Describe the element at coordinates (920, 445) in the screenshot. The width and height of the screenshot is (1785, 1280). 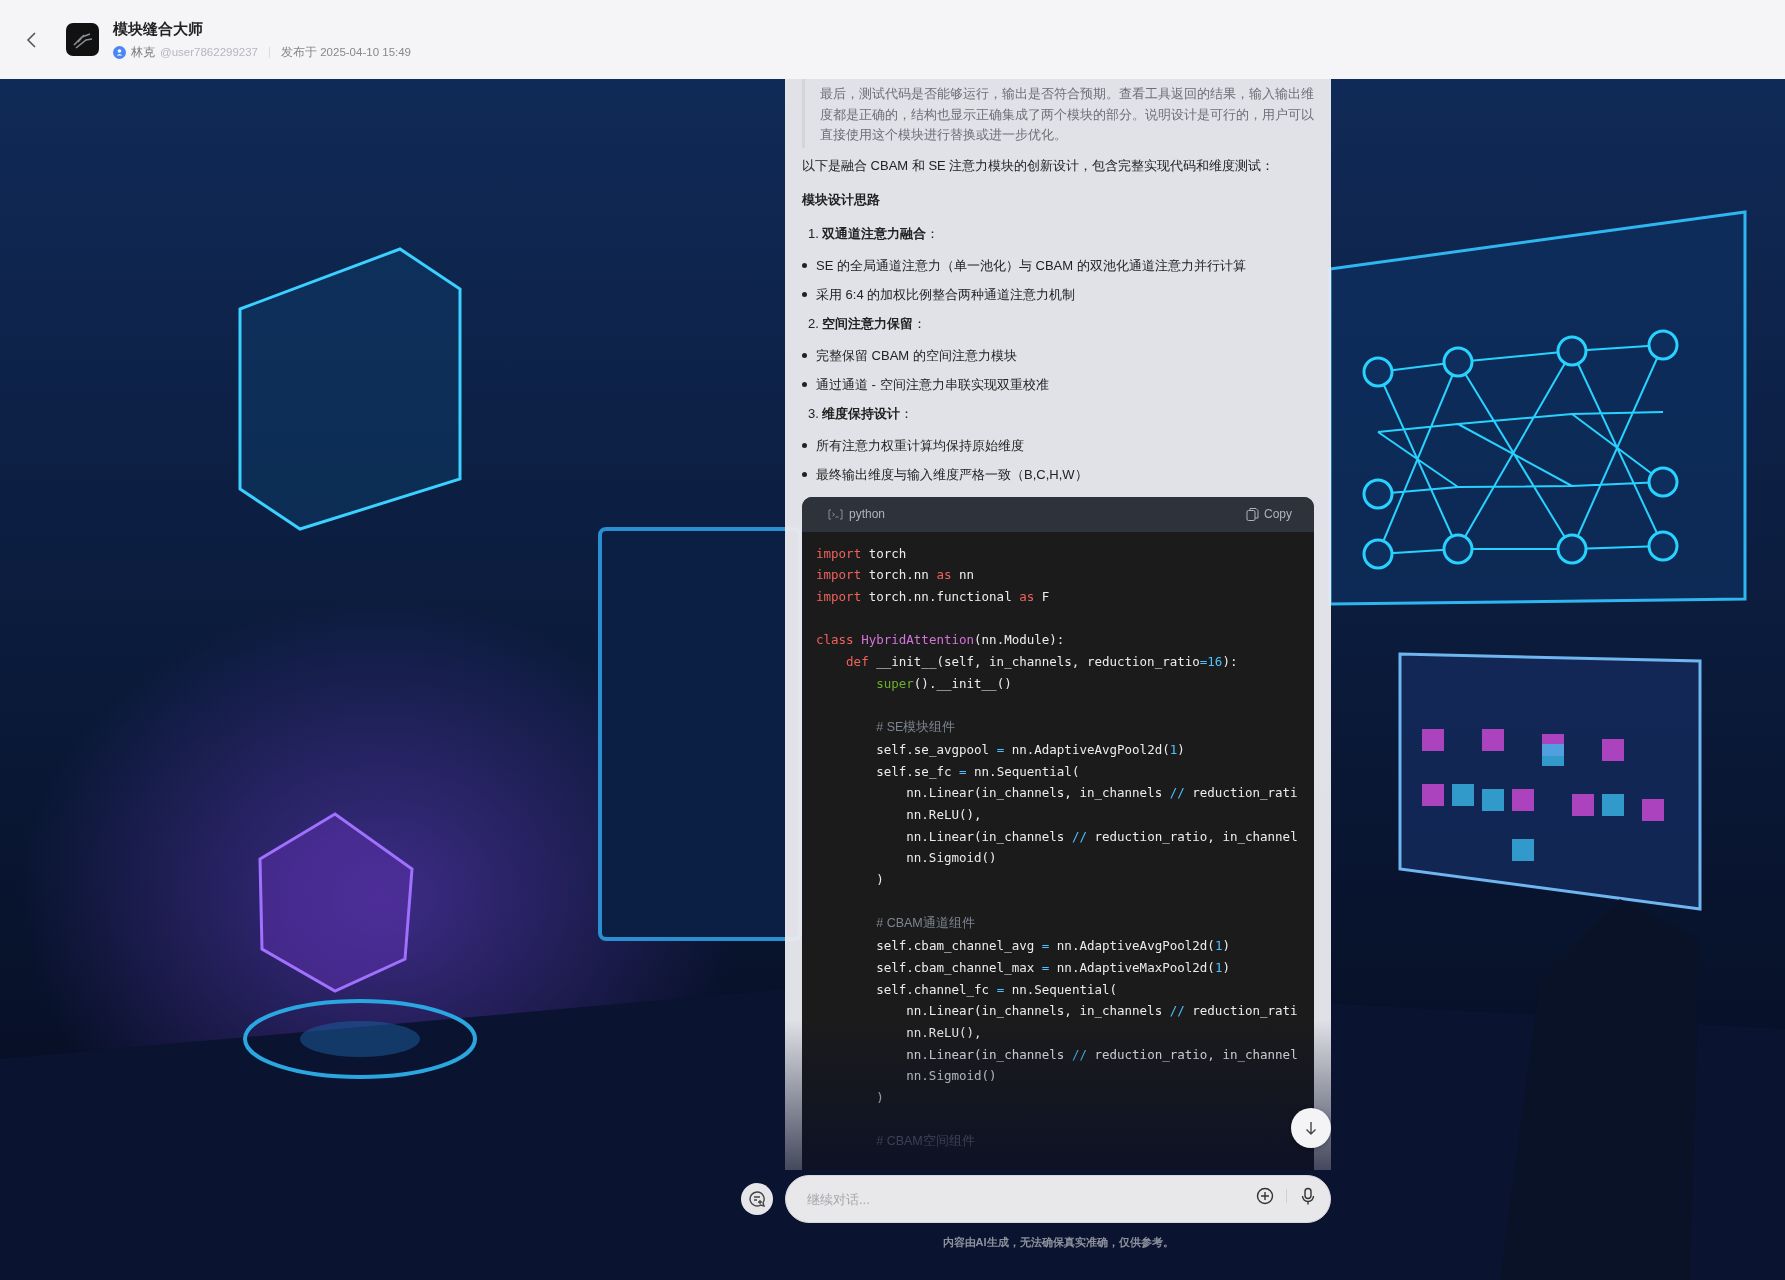
I see `list-item: 所有注意力权重计算均保持原始维度` at that location.